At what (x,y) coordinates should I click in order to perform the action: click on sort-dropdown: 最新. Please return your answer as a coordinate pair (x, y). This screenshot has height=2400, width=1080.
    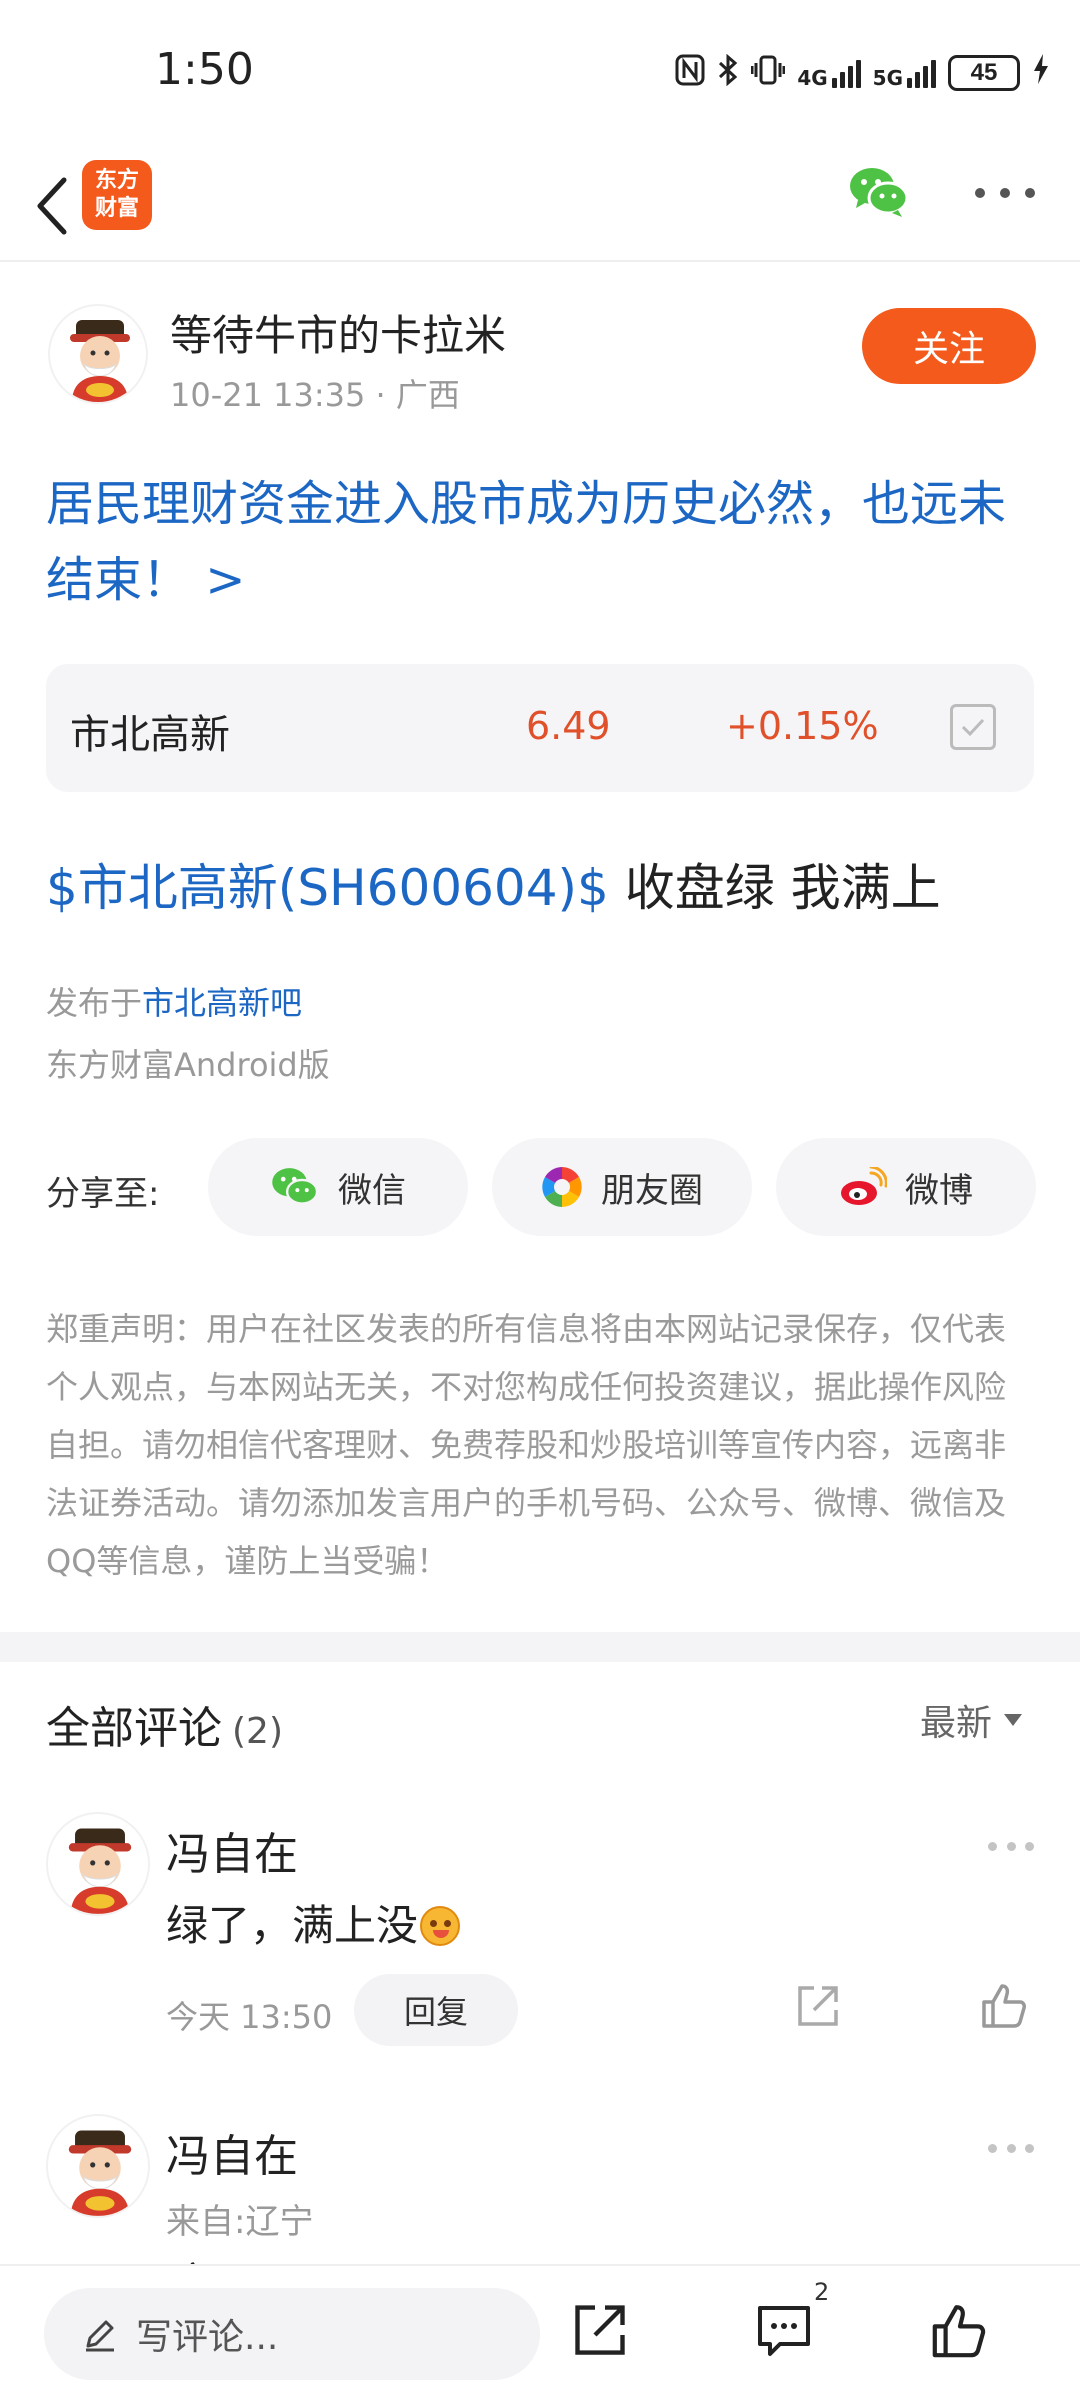
    Looking at the image, I should click on (971, 1720).